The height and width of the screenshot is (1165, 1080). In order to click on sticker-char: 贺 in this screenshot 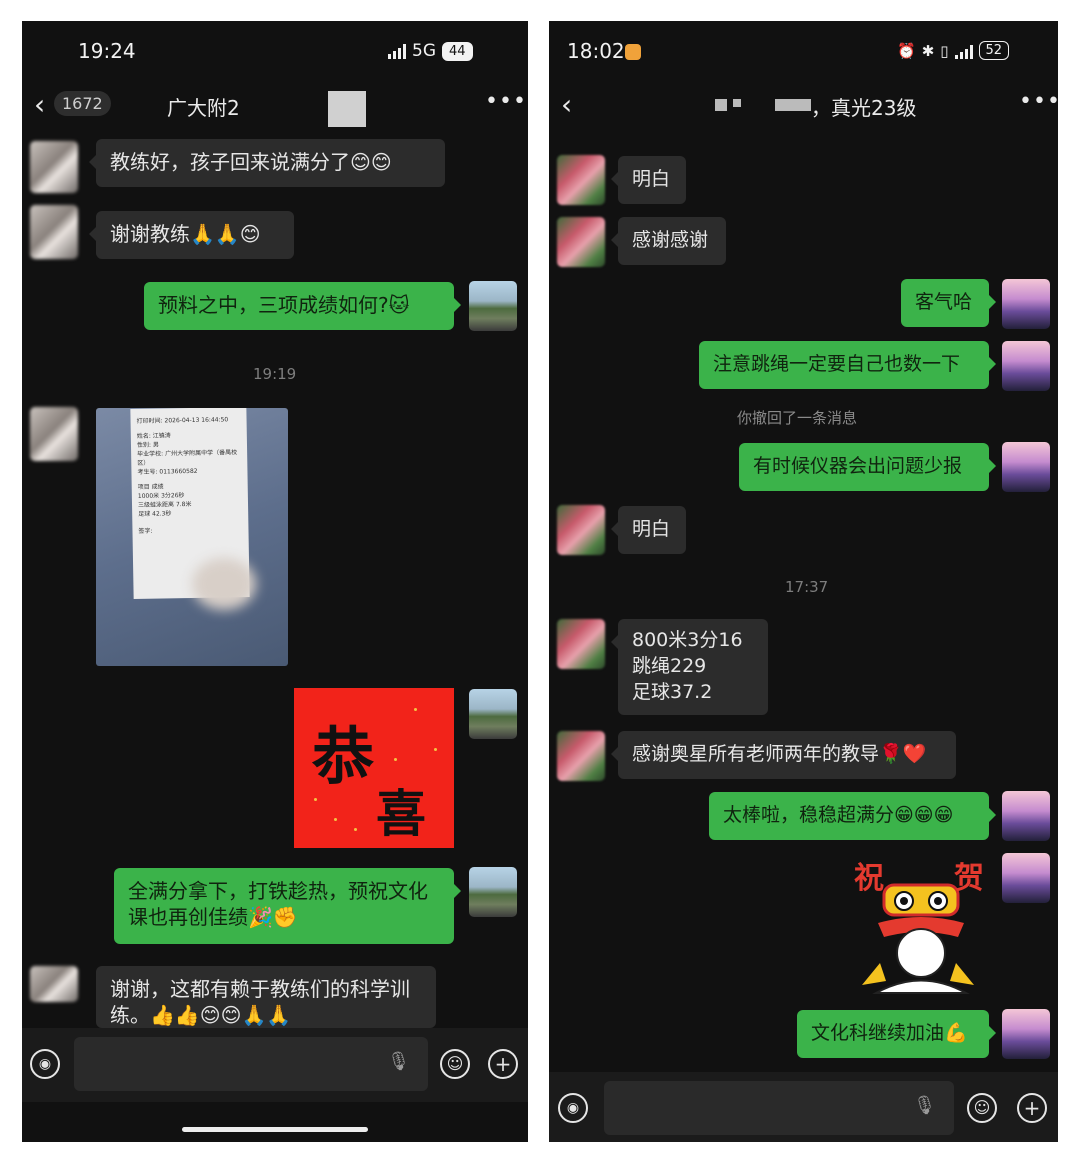, I will do `click(969, 878)`.